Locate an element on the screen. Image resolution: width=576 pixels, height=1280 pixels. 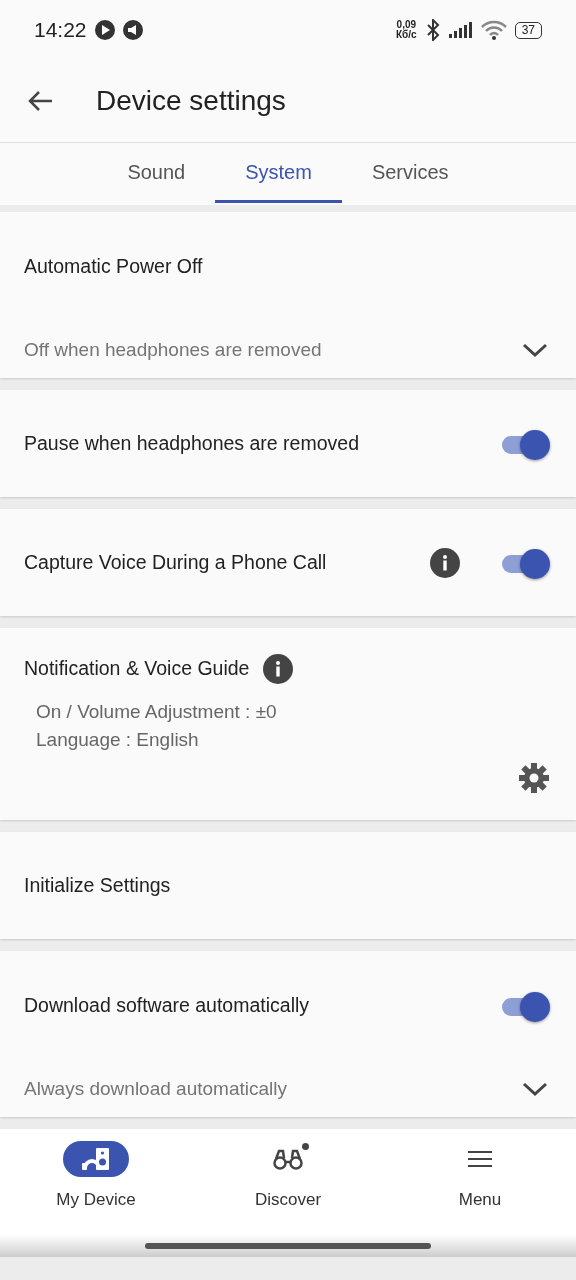
status-time: 14:22 is located at coordinates (60, 30).